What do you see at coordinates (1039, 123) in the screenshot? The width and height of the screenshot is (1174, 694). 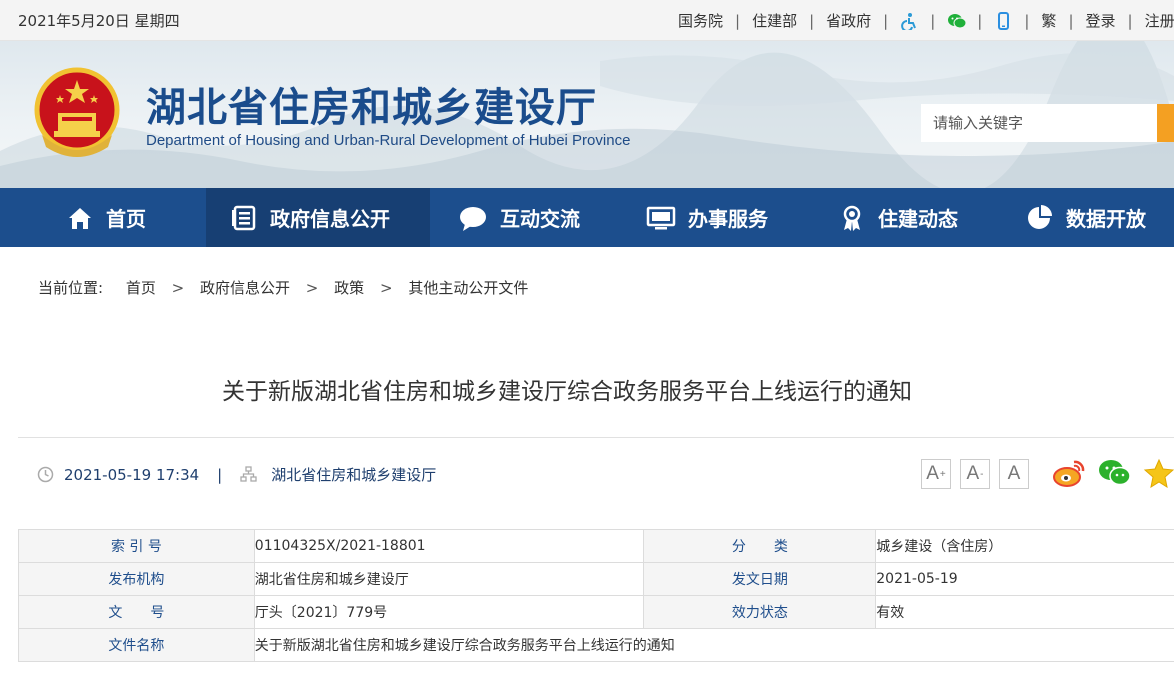 I see `search-input` at bounding box center [1039, 123].